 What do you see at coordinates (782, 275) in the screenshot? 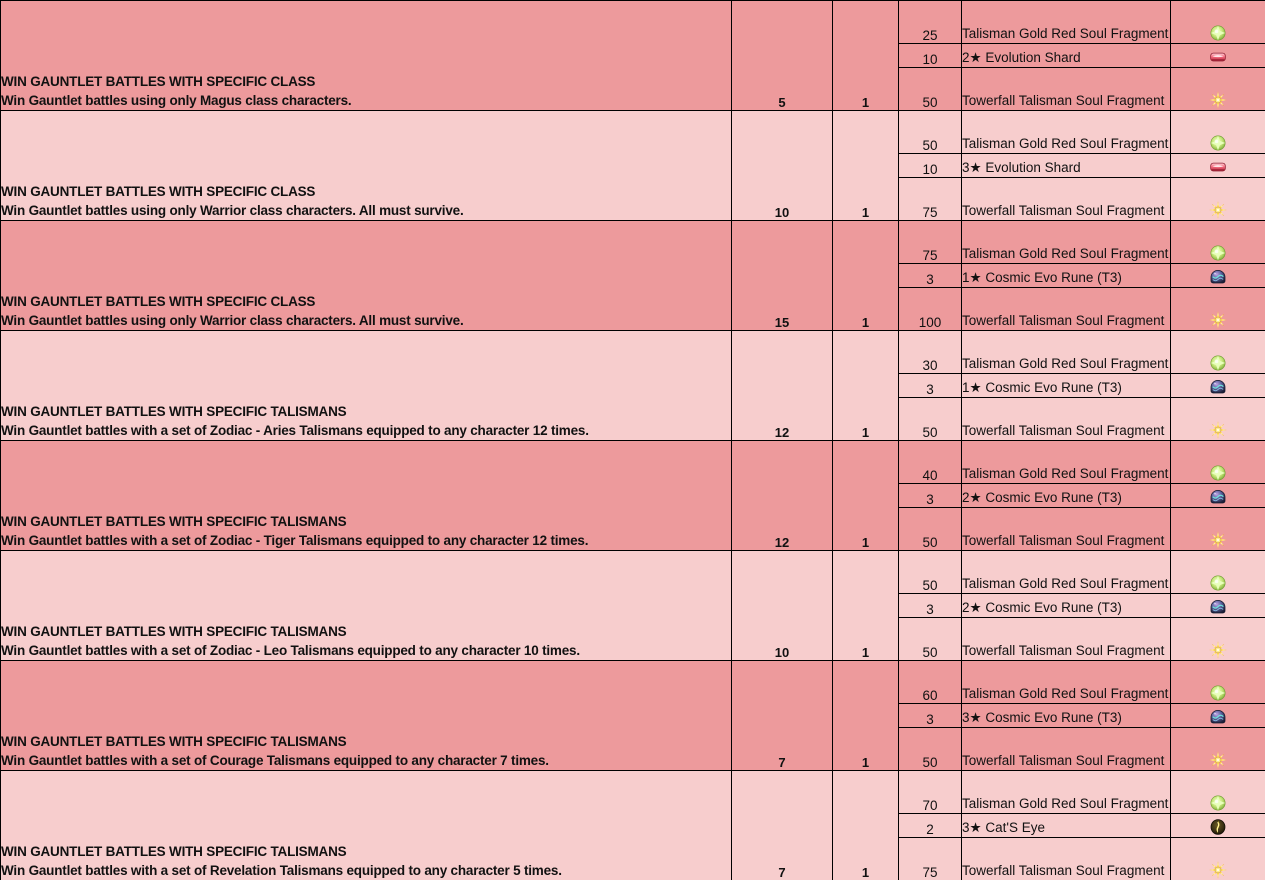
I see `task-count: 15` at bounding box center [782, 275].